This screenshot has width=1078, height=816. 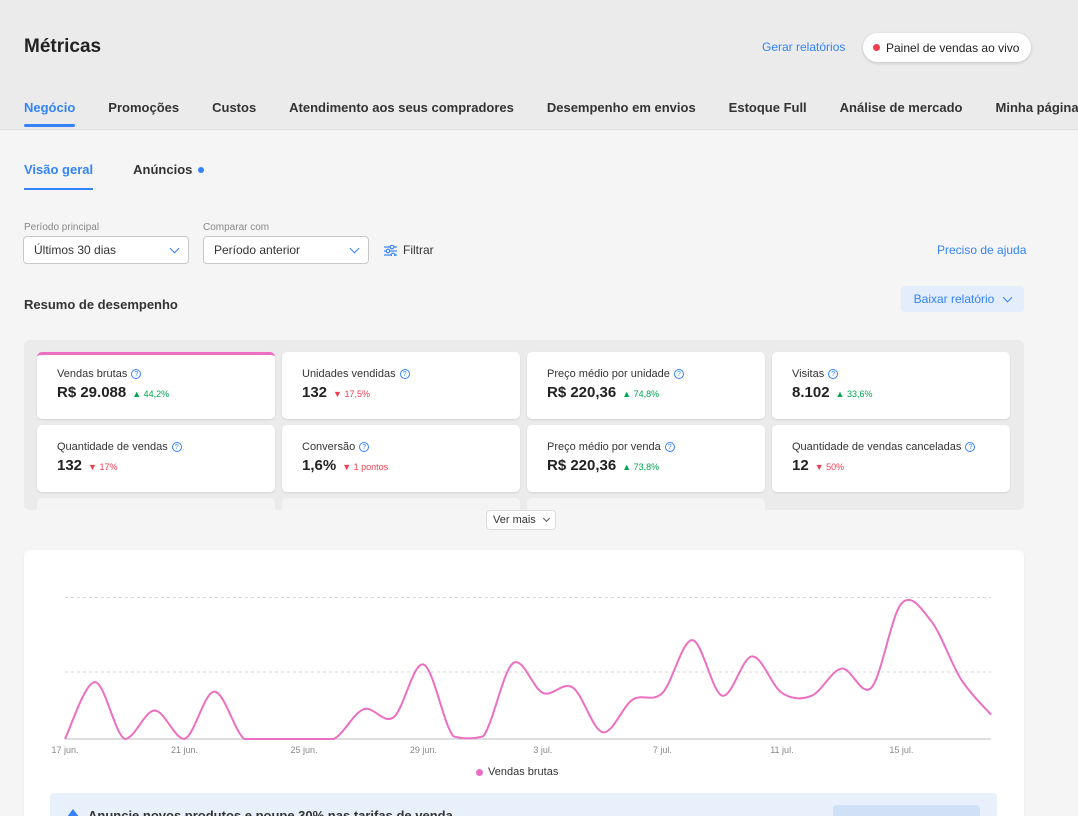 What do you see at coordinates (184, 750) in the screenshot?
I see `x-tick-label: 21 jun.` at bounding box center [184, 750].